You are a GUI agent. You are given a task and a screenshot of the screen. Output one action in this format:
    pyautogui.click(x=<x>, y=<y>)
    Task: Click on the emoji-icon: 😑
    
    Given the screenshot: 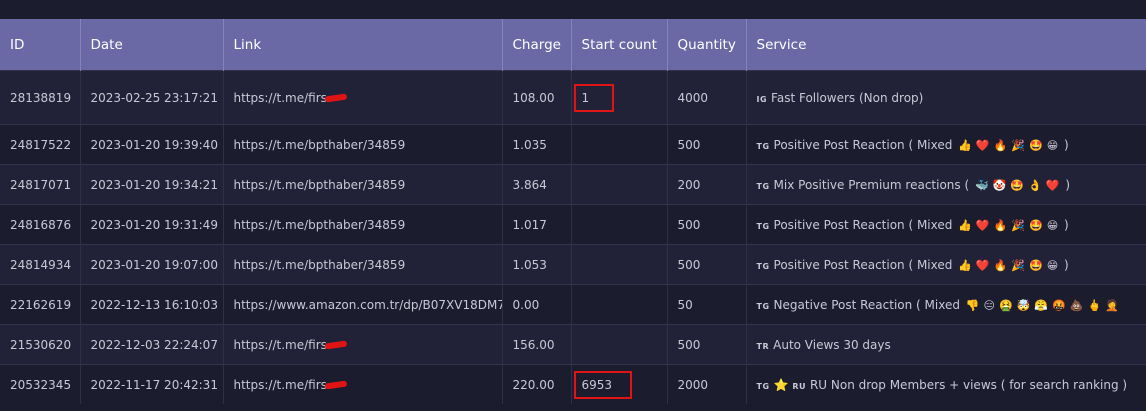 What is the action you would take?
    pyautogui.click(x=989, y=305)
    